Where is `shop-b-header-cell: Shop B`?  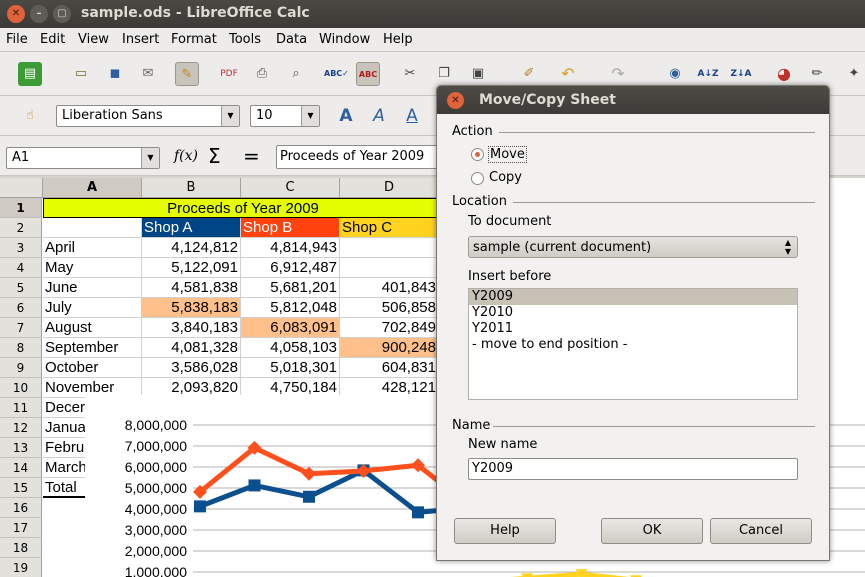 shop-b-header-cell: Shop B is located at coordinates (290, 228).